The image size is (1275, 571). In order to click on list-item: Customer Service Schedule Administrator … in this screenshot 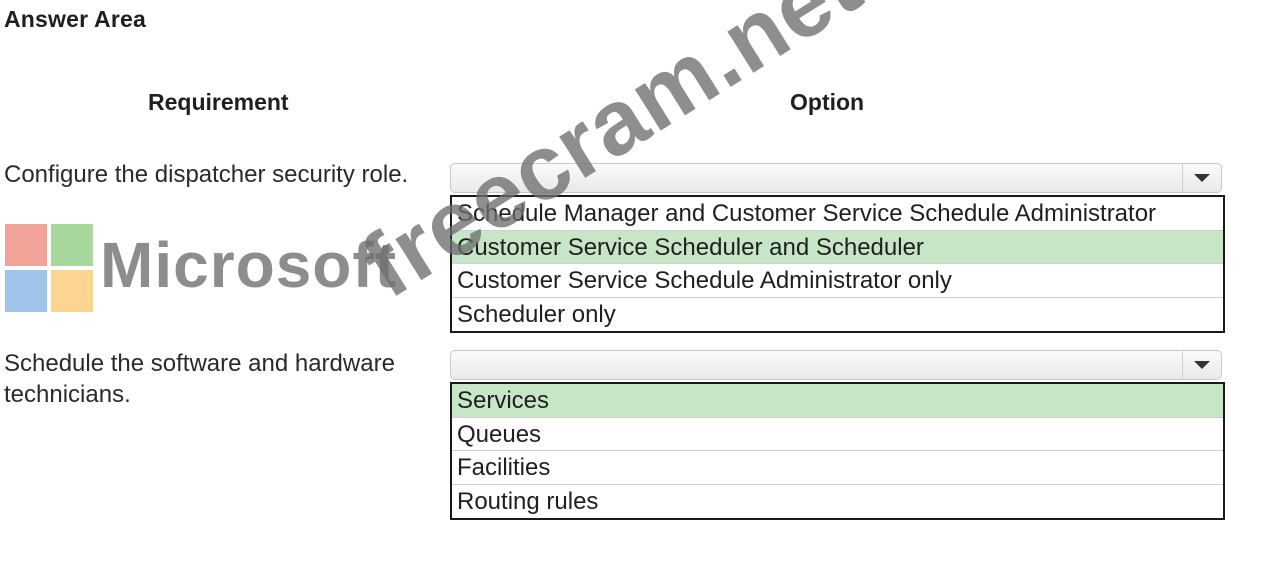, I will do `click(837, 281)`.